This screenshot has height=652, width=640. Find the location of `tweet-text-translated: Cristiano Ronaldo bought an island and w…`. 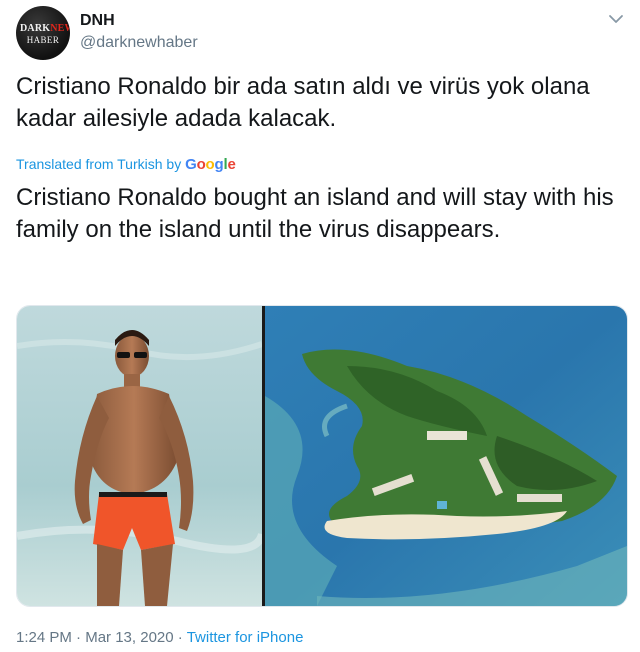

tweet-text-translated: Cristiano Ronaldo bought an island and w… is located at coordinates (315, 213).